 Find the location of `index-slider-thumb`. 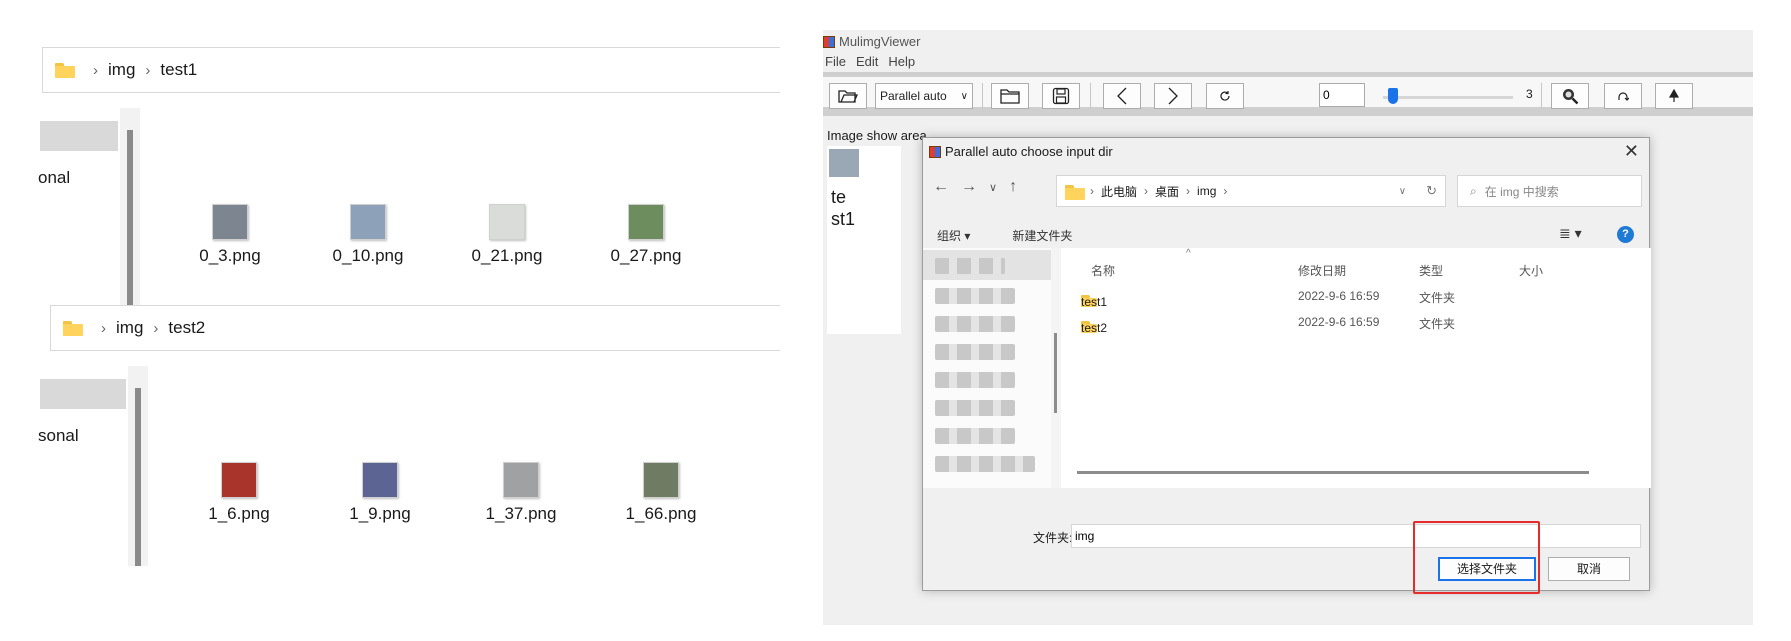

index-slider-thumb is located at coordinates (1393, 96).